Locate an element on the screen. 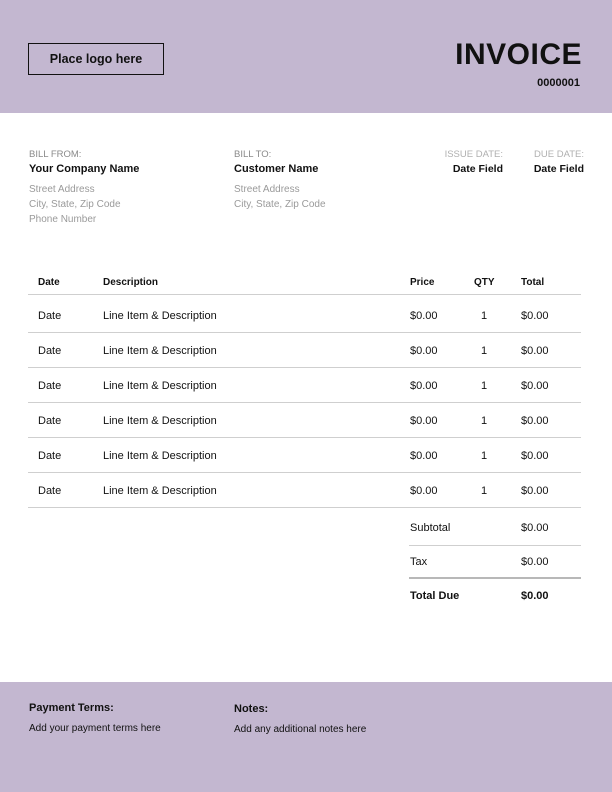  col-description: Description is located at coordinates (131, 282).